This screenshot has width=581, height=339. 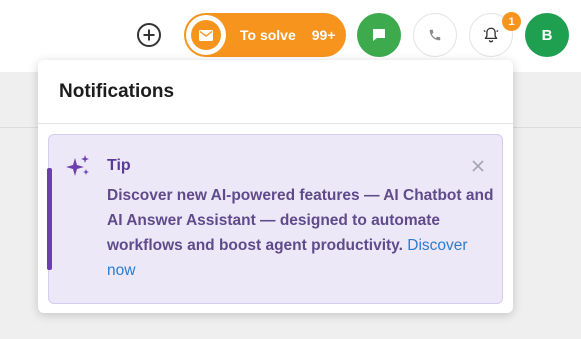 What do you see at coordinates (323, 35) in the screenshot?
I see `to-solve-count: 99+` at bounding box center [323, 35].